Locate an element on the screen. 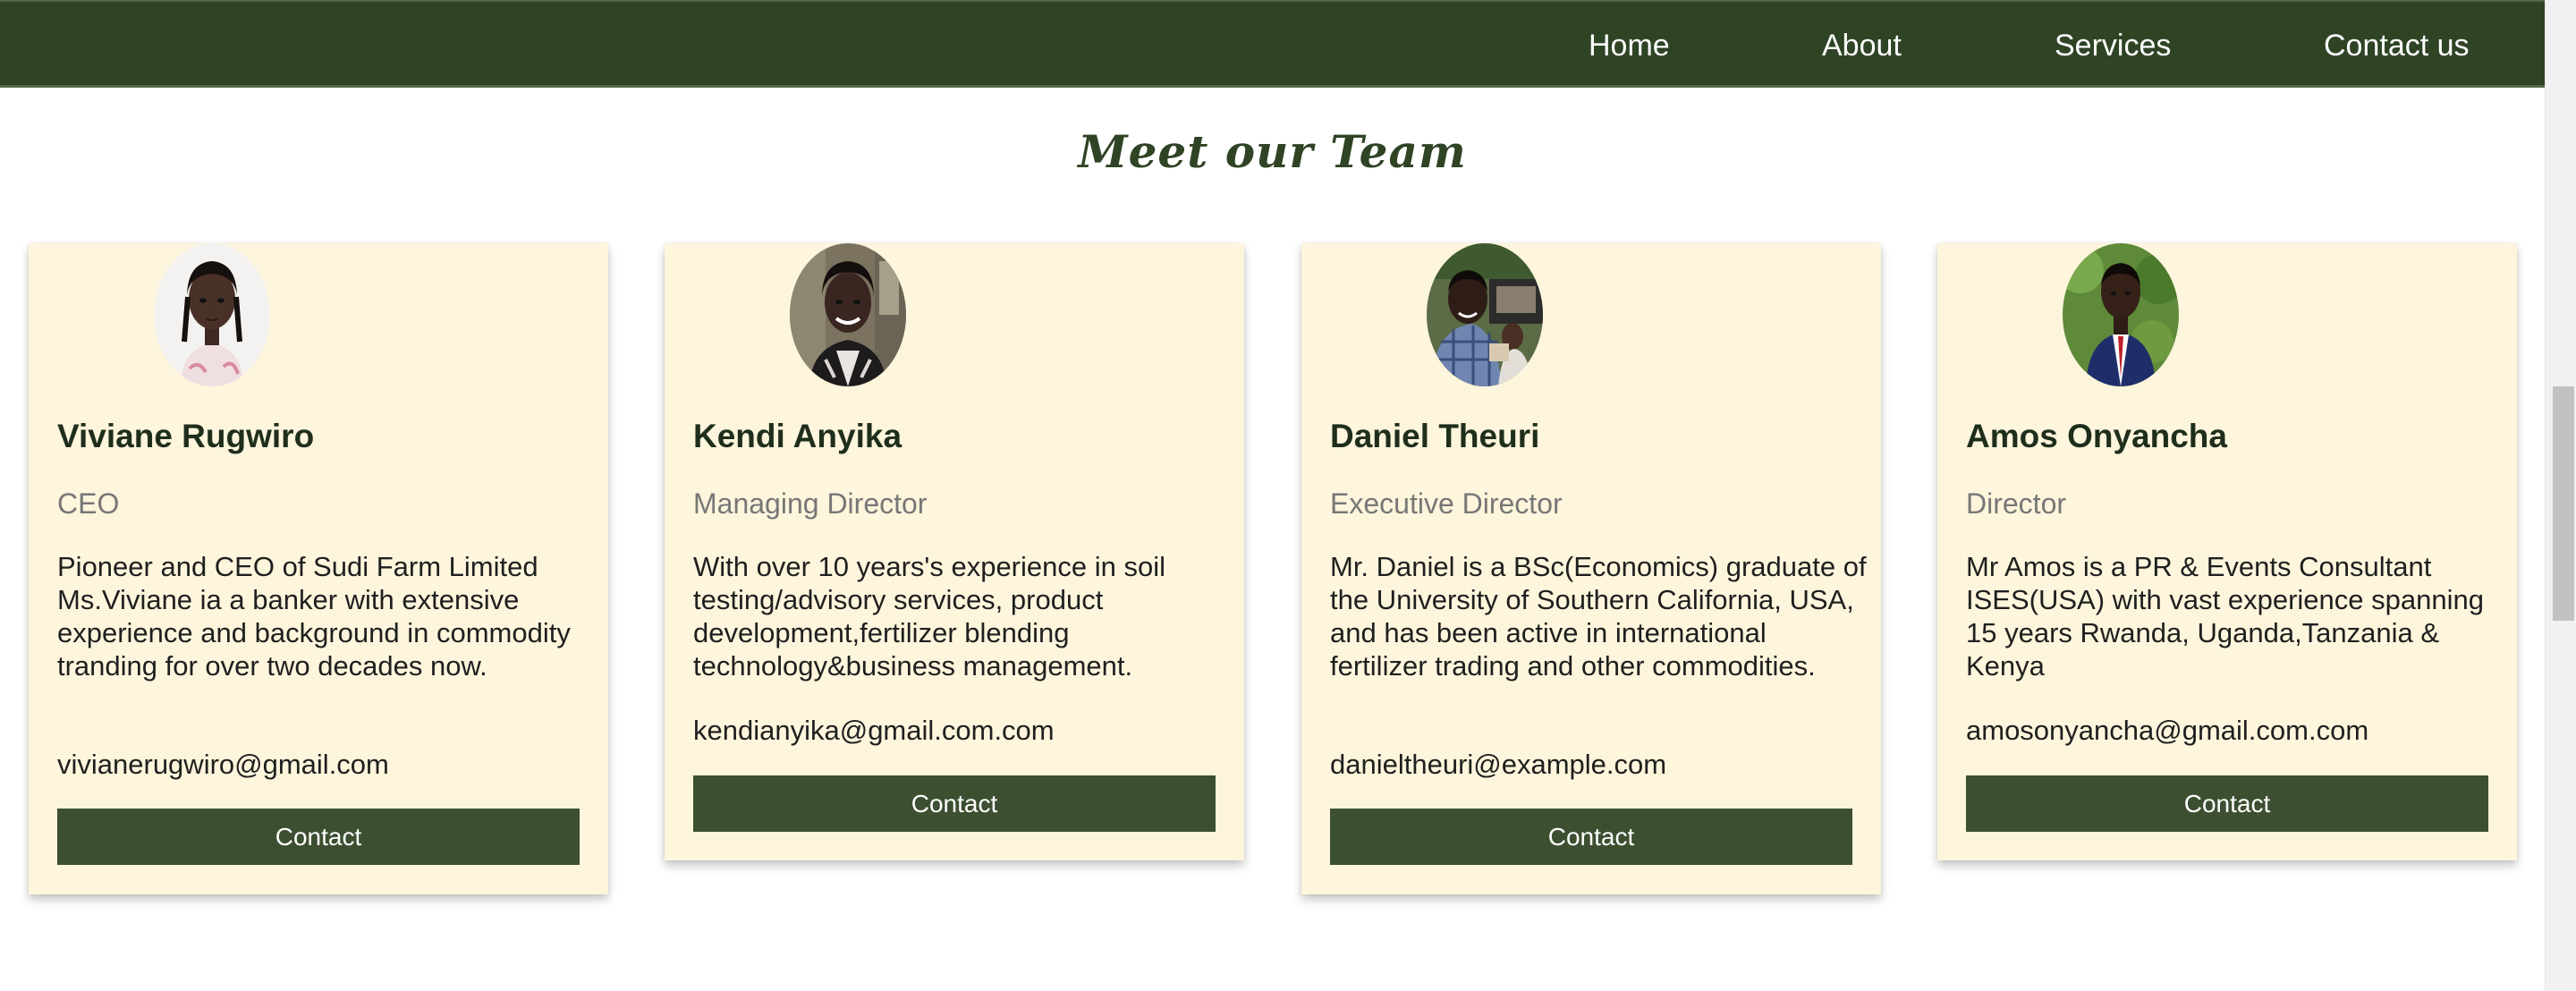 The width and height of the screenshot is (2576, 991). member-name: Kendi Anyika is located at coordinates (797, 436).